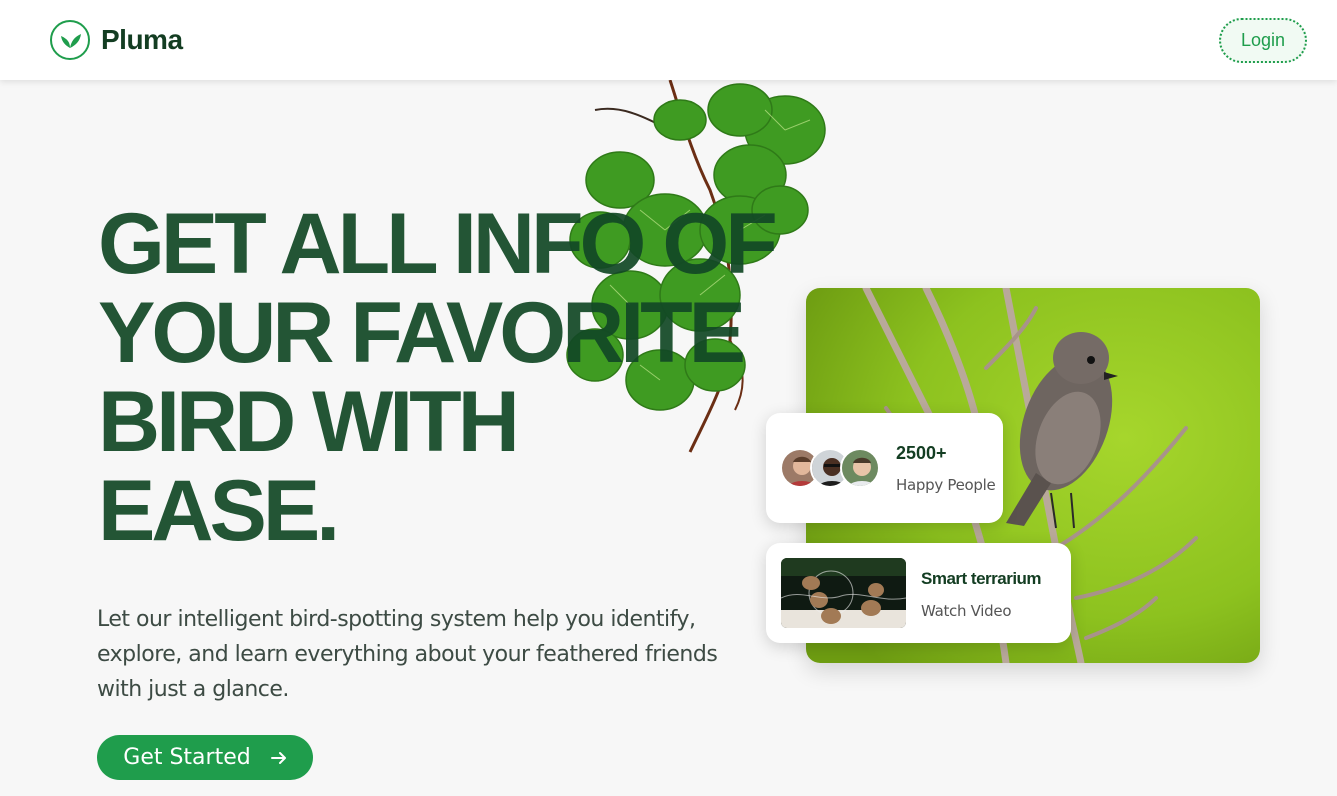  Describe the element at coordinates (438, 244) in the screenshot. I see `headline-line: GET ALL INFO OF` at that location.